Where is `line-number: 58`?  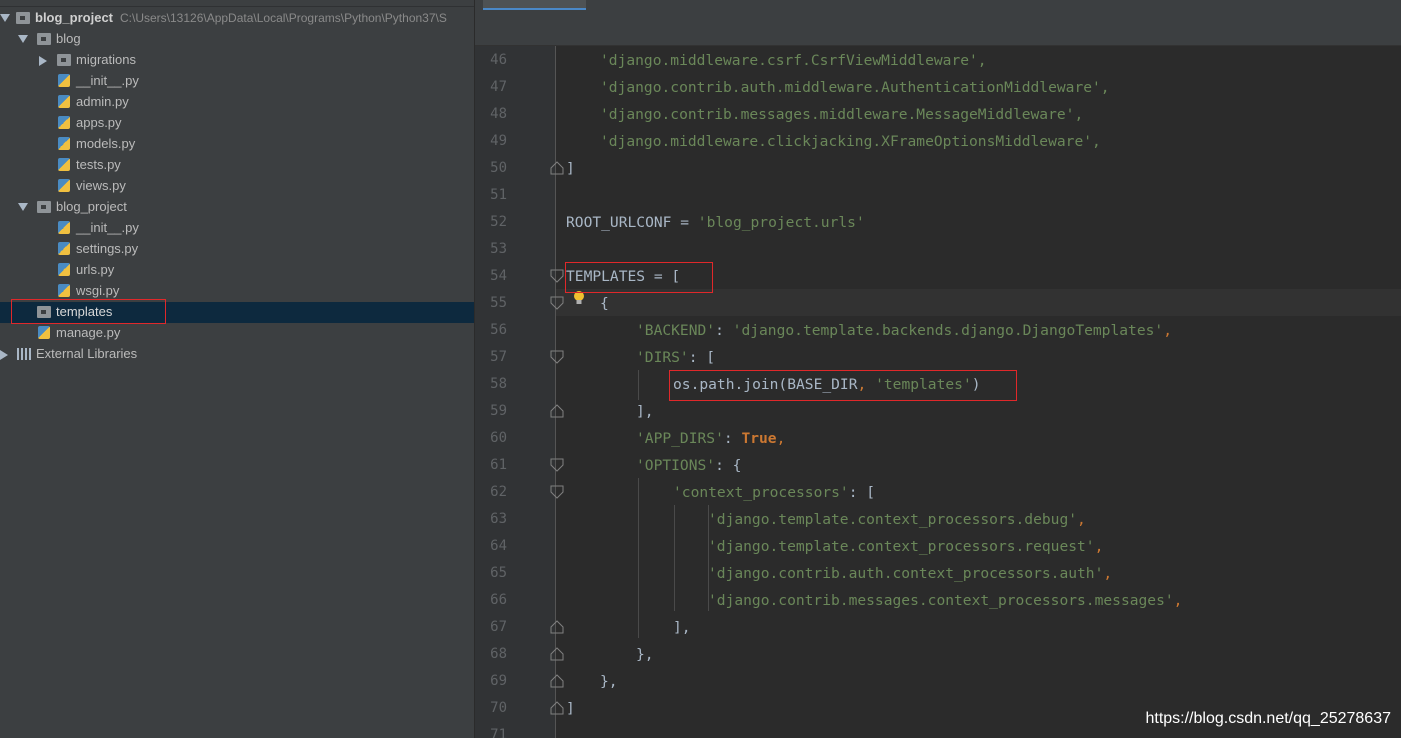 line-number: 58 is located at coordinates (498, 384).